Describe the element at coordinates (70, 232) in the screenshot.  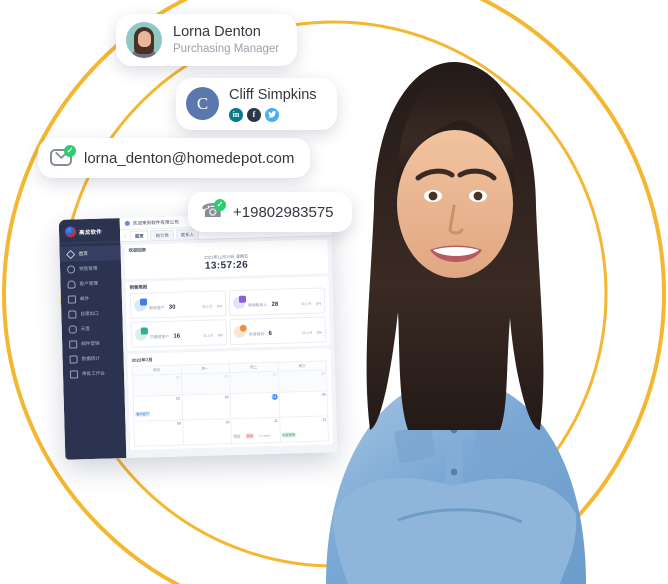
I see `app-logo-icon` at that location.